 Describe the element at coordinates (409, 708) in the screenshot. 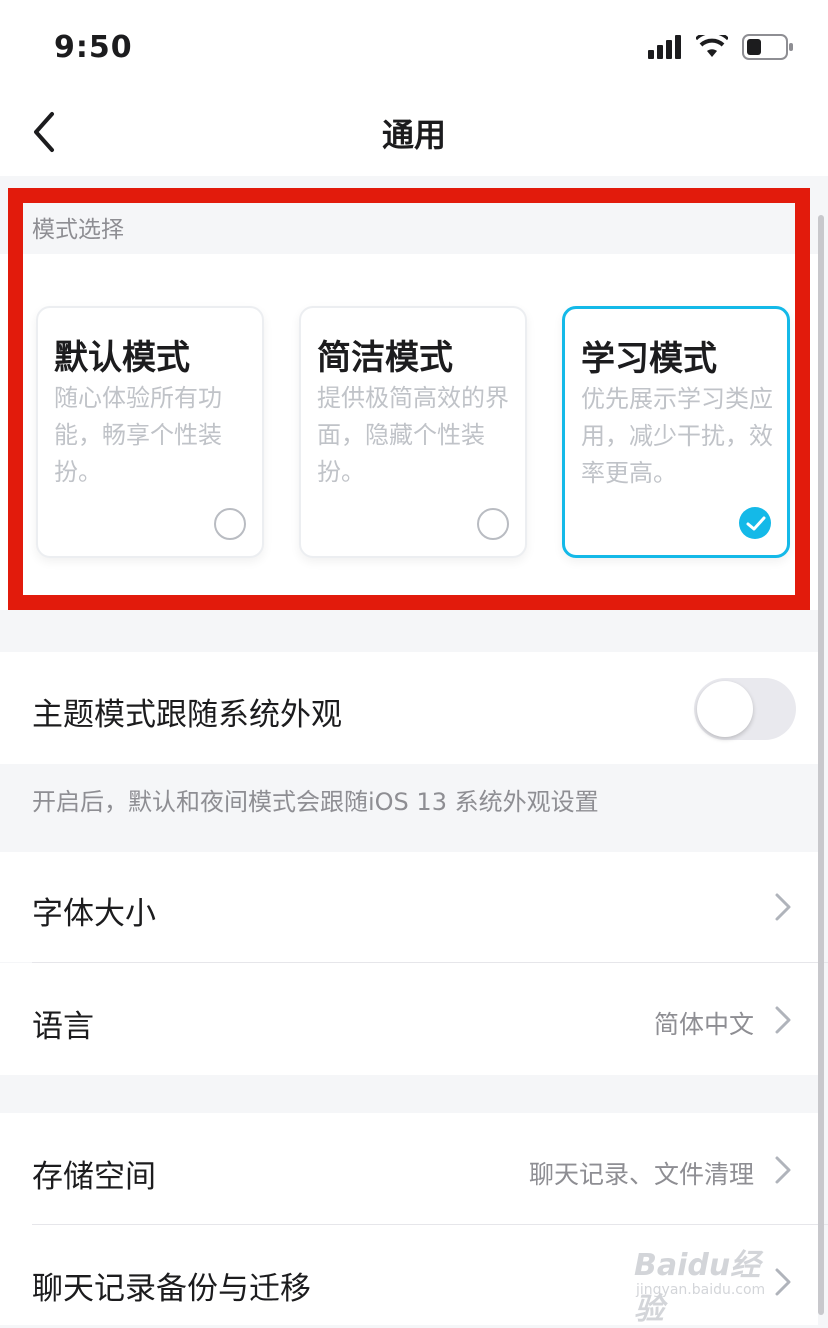

I see `theme-follow-row: 主题模式跟随系统外观` at that location.